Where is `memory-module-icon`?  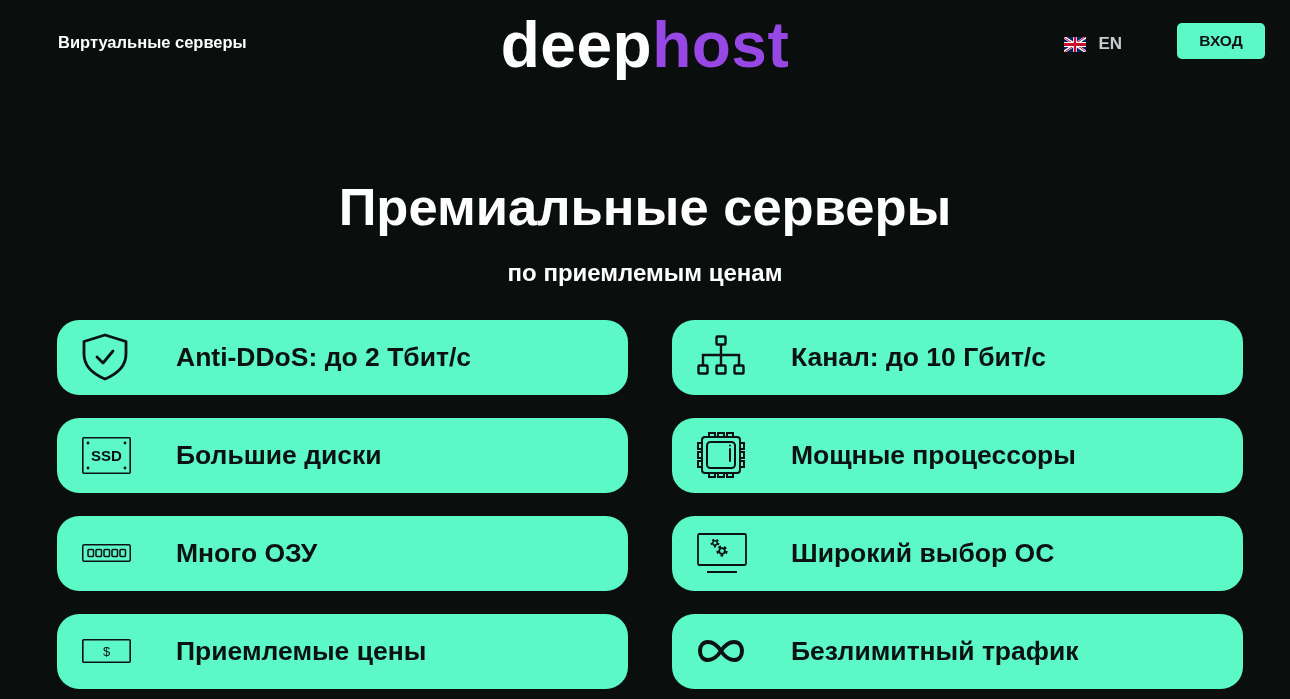 memory-module-icon is located at coordinates (106, 553).